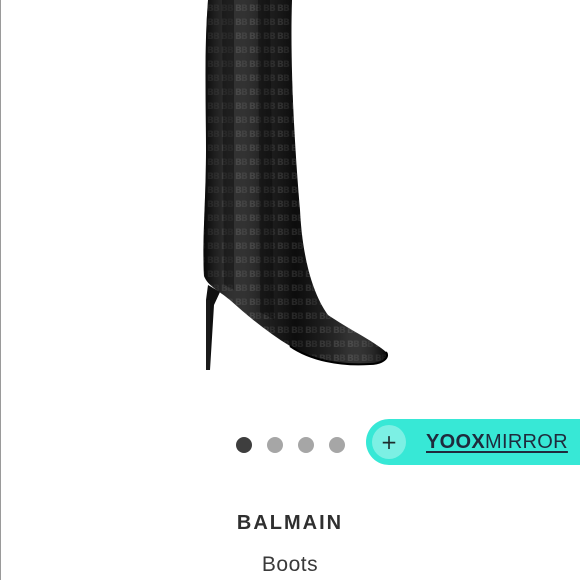 This screenshot has width=580, height=580. Describe the element at coordinates (0, 290) in the screenshot. I see `left-border` at that location.